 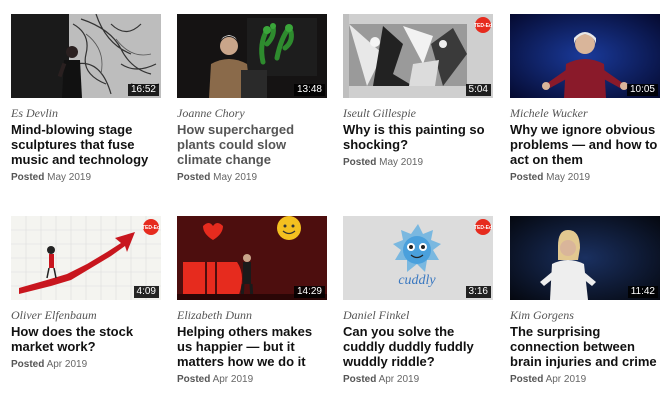 I want to click on duration-badge: 3:16, so click(x=478, y=292).